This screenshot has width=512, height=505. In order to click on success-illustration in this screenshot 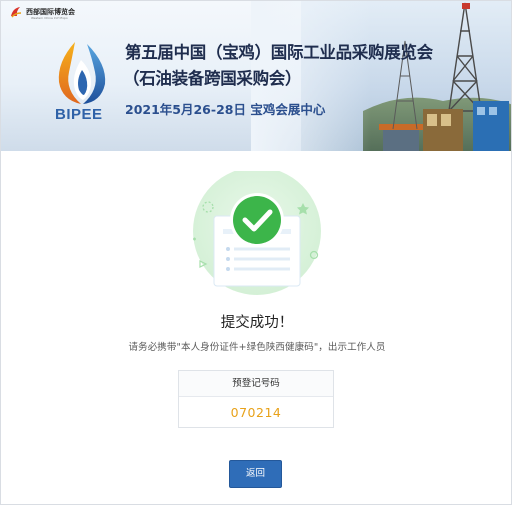, I will do `click(257, 233)`.